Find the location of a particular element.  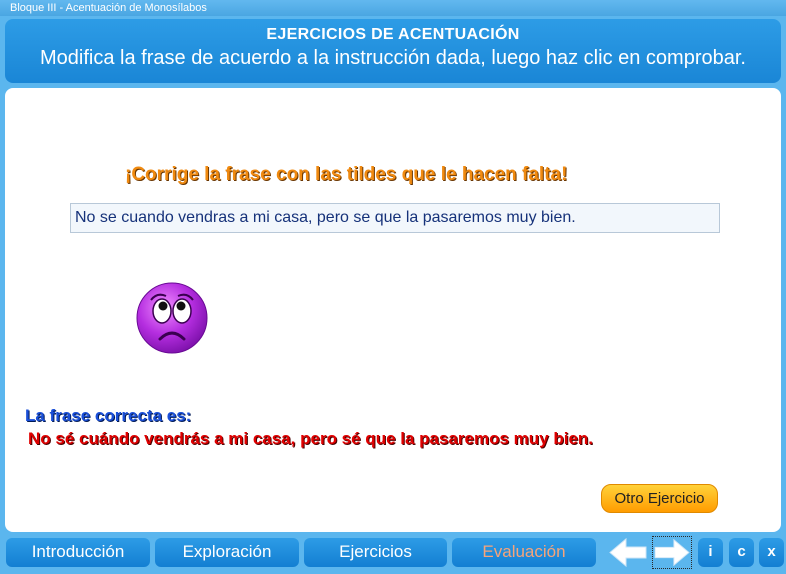

info-button: i is located at coordinates (710, 552).